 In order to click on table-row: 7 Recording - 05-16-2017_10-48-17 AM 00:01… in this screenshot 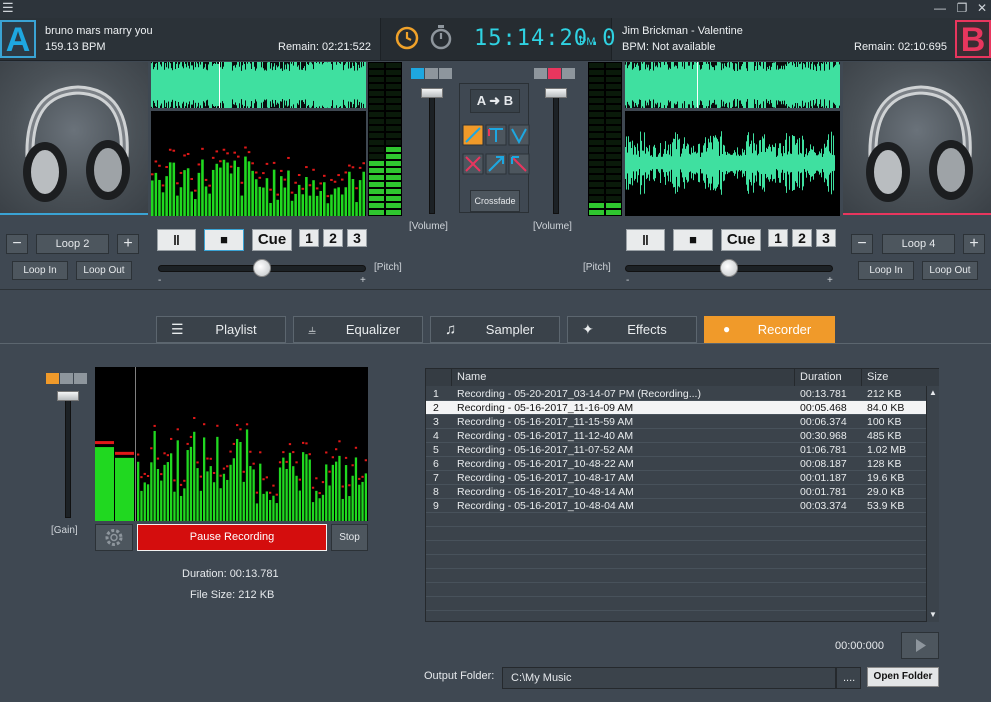, I will do `click(676, 478)`.